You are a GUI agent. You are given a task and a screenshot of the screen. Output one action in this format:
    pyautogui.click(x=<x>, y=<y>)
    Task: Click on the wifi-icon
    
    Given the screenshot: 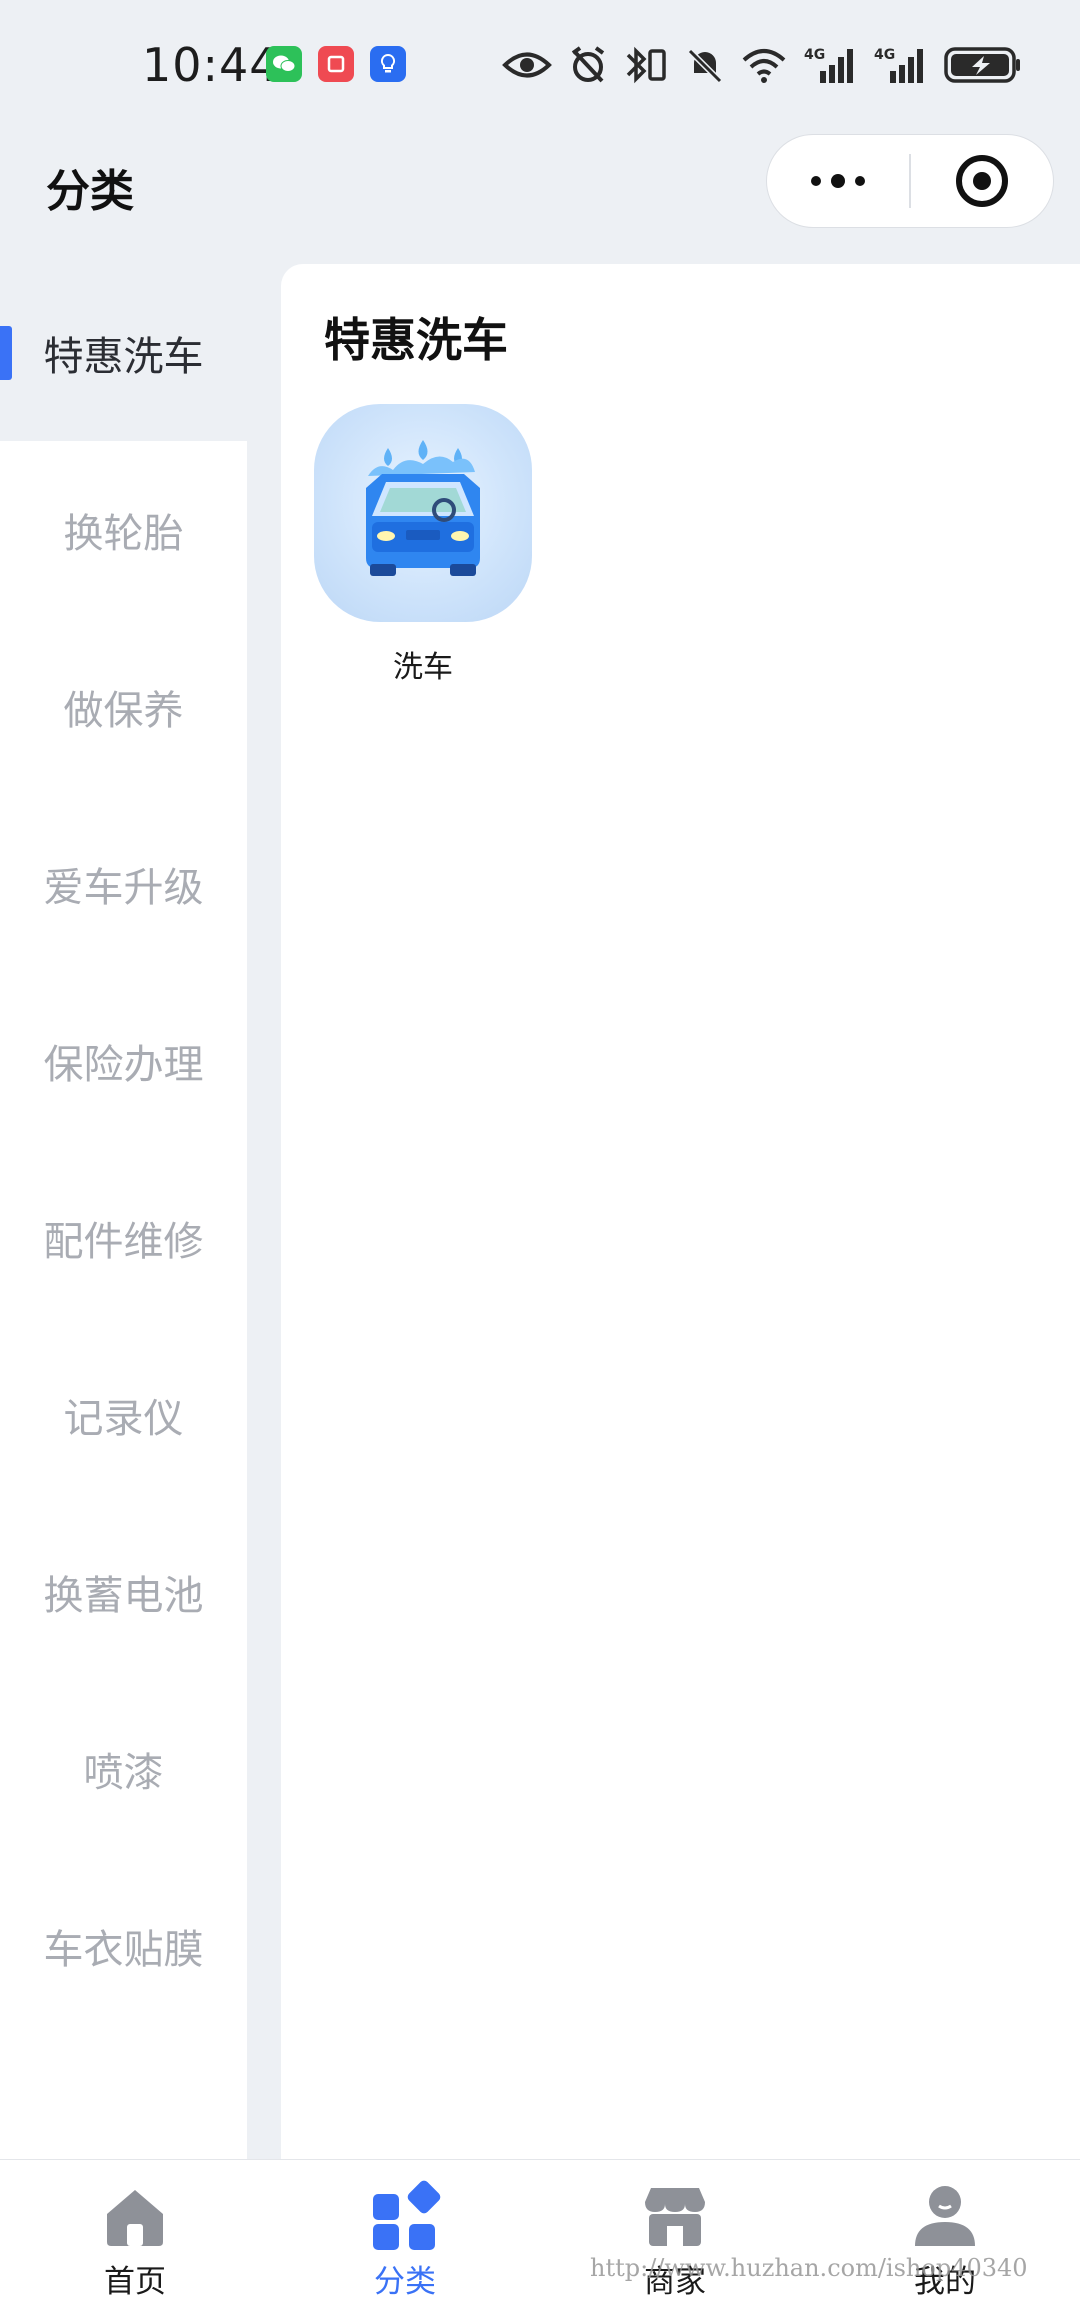 What is the action you would take?
    pyautogui.click(x=764, y=66)
    